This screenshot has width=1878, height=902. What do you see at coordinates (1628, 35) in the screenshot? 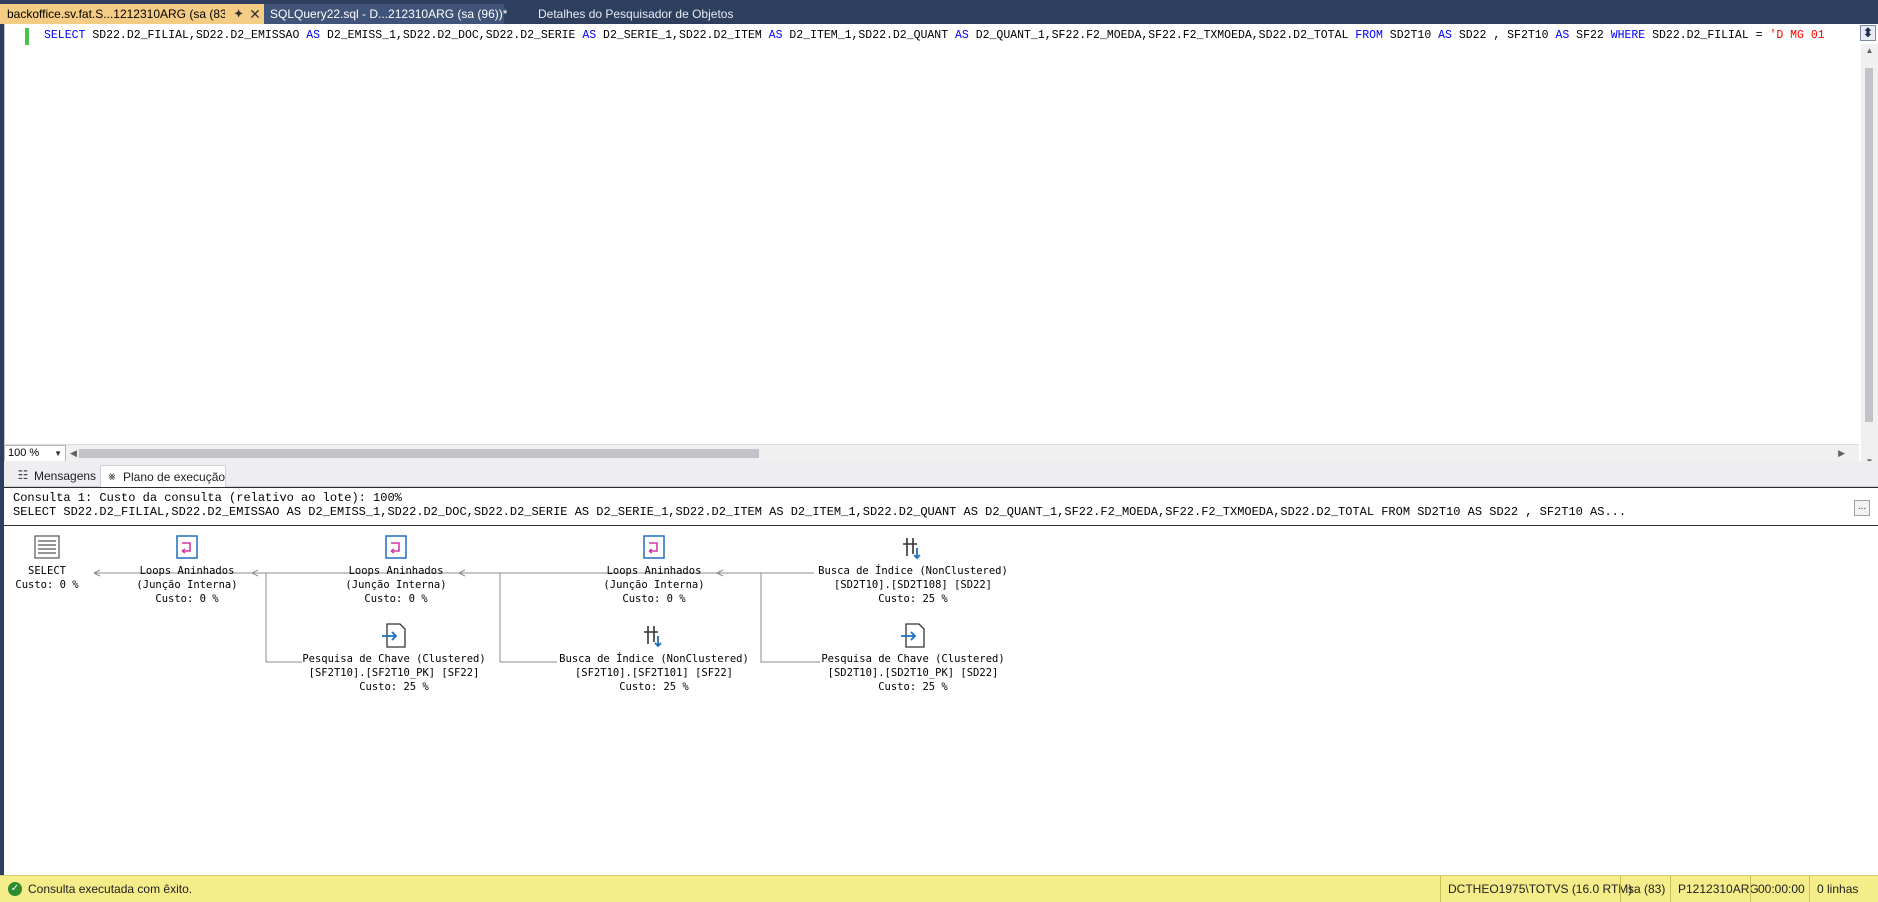
I see `sql-keyword: WHERE` at bounding box center [1628, 35].